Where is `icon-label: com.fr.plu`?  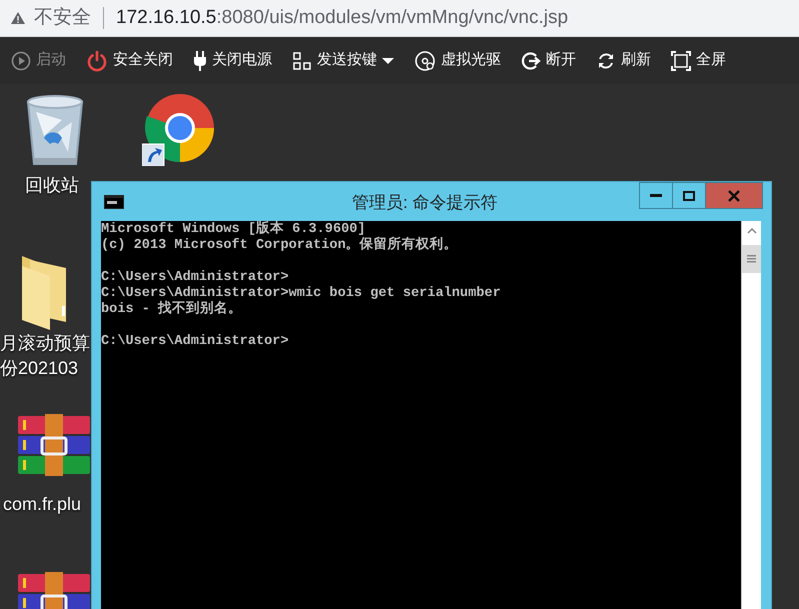 icon-label: com.fr.plu is located at coordinates (42, 504).